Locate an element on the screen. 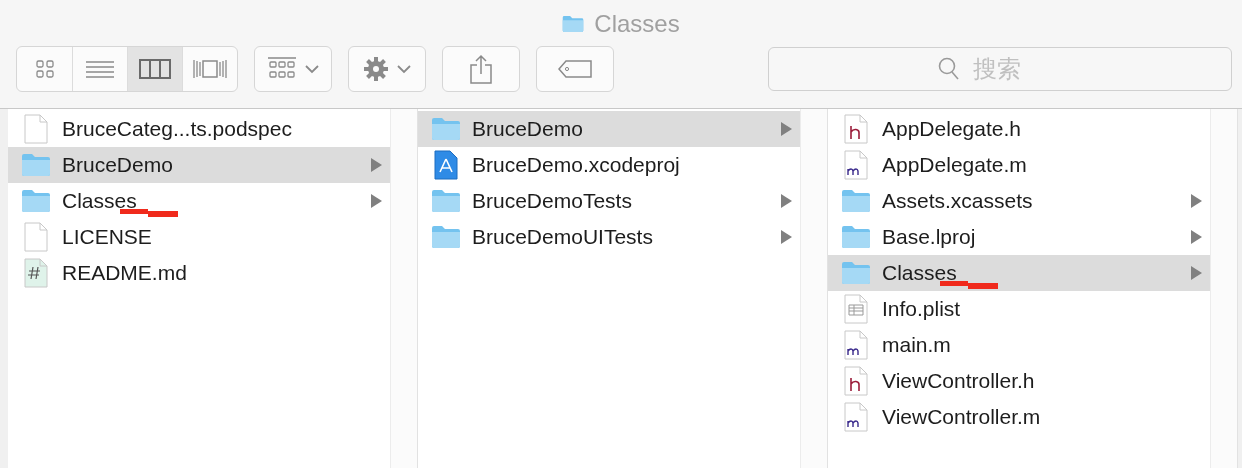  file-row: BruceDemoTests is located at coordinates (609, 201).